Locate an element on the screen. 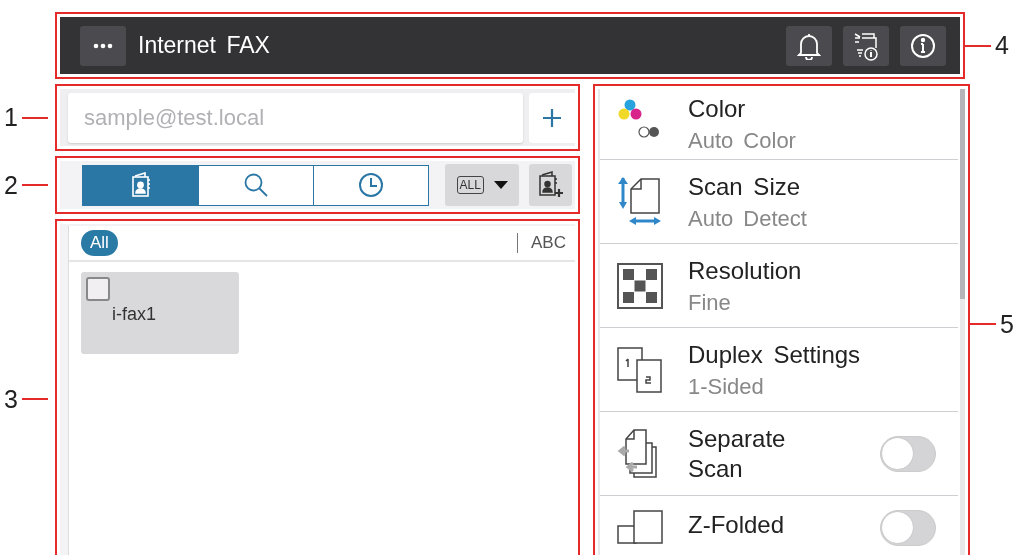 The width and height of the screenshot is (1020, 555). address-field: sample@test.local is located at coordinates (295, 118).